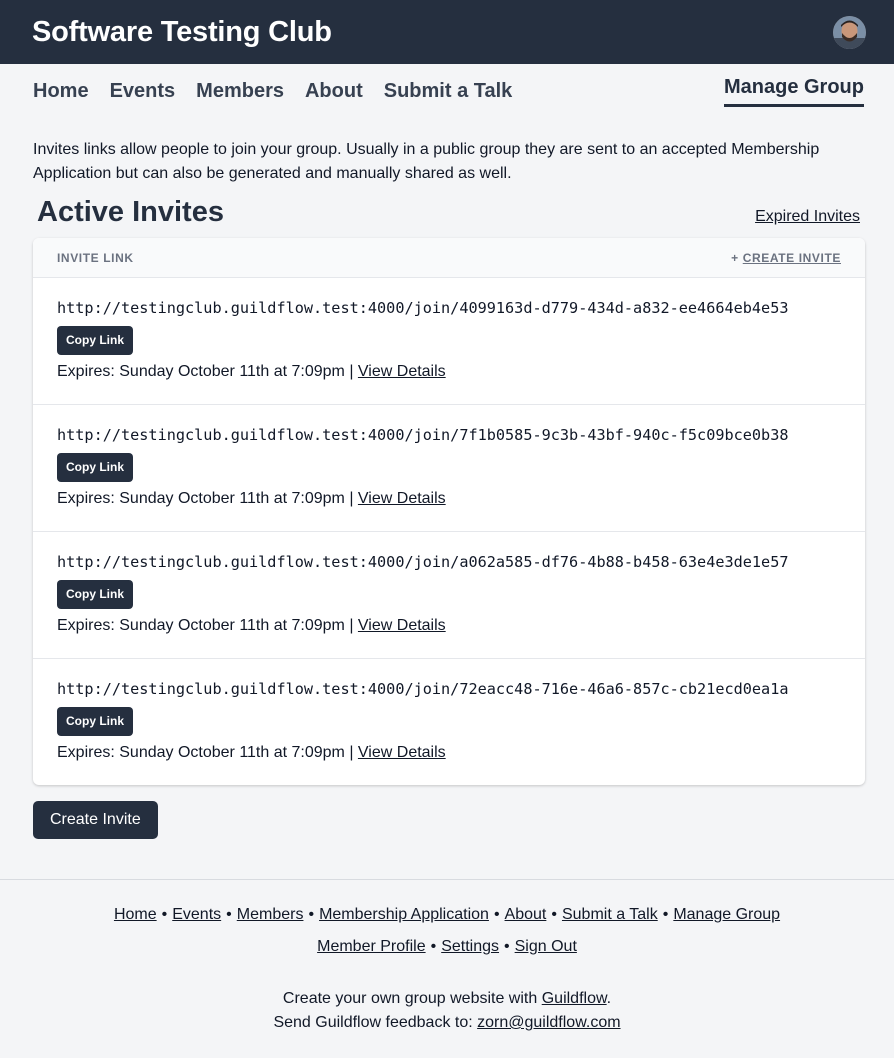 Image resolution: width=894 pixels, height=1058 pixels. What do you see at coordinates (95, 820) in the screenshot?
I see `create-invite-button: Create Invite` at bounding box center [95, 820].